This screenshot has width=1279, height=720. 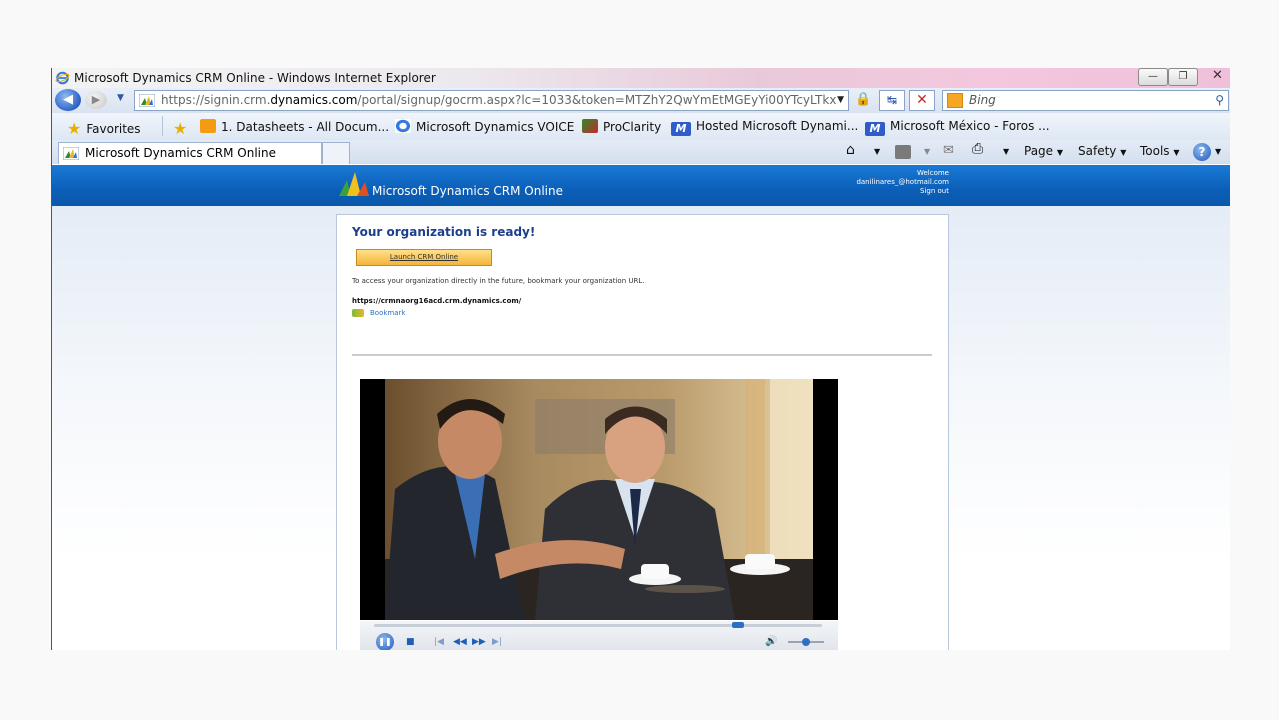 I want to click on seek-thumb, so click(x=738, y=625).